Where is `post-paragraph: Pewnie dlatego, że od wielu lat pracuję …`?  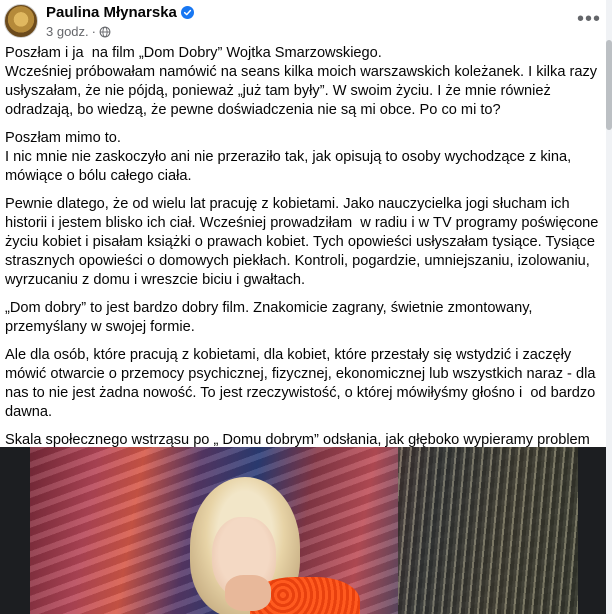
post-paragraph: Pewnie dlatego, że od wielu lat pracuję … is located at coordinates (304, 242).